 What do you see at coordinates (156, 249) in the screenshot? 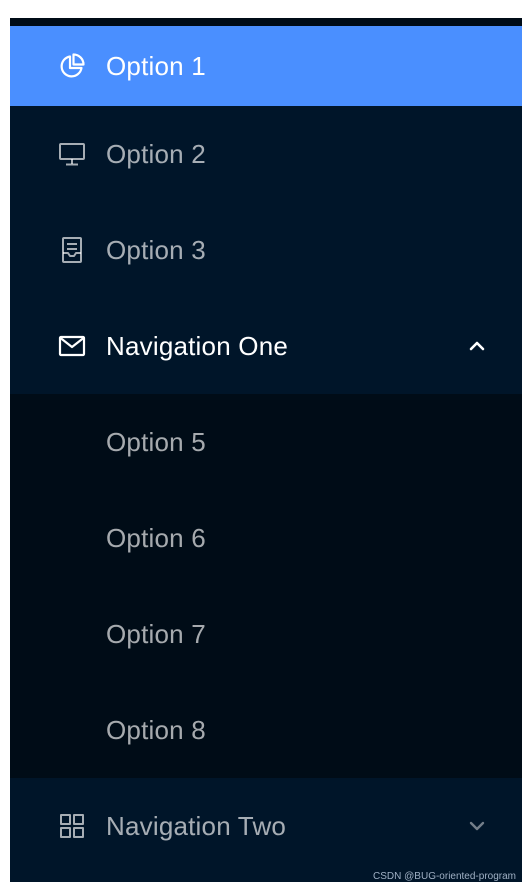
I see `menu-item-label: Option 3` at bounding box center [156, 249].